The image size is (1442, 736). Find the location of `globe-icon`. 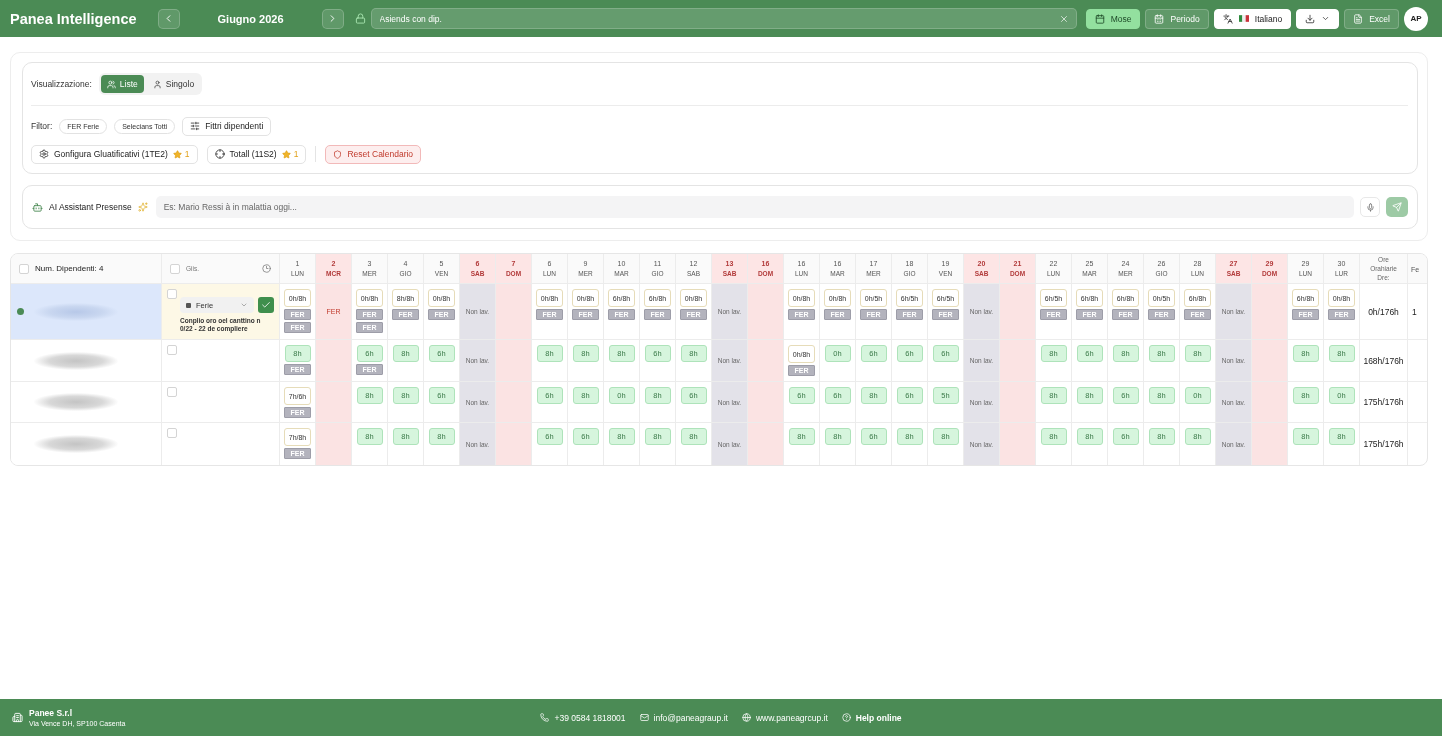

globe-icon is located at coordinates (746, 717).